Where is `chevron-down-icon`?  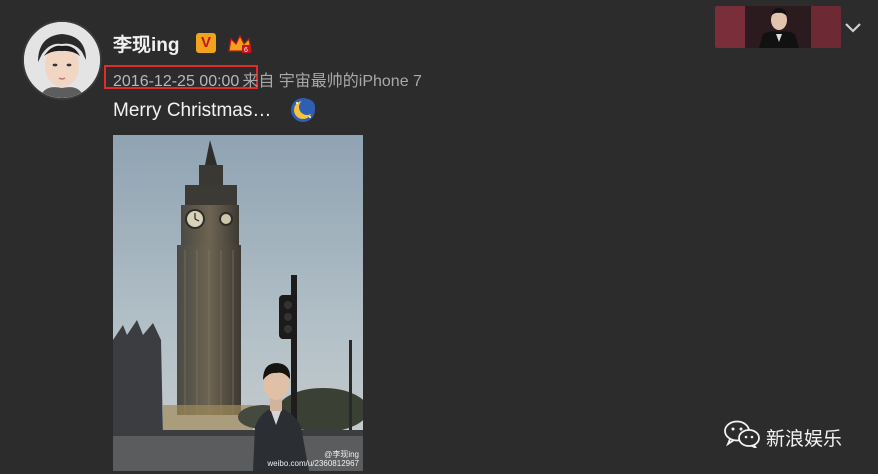 chevron-down-icon is located at coordinates (853, 27).